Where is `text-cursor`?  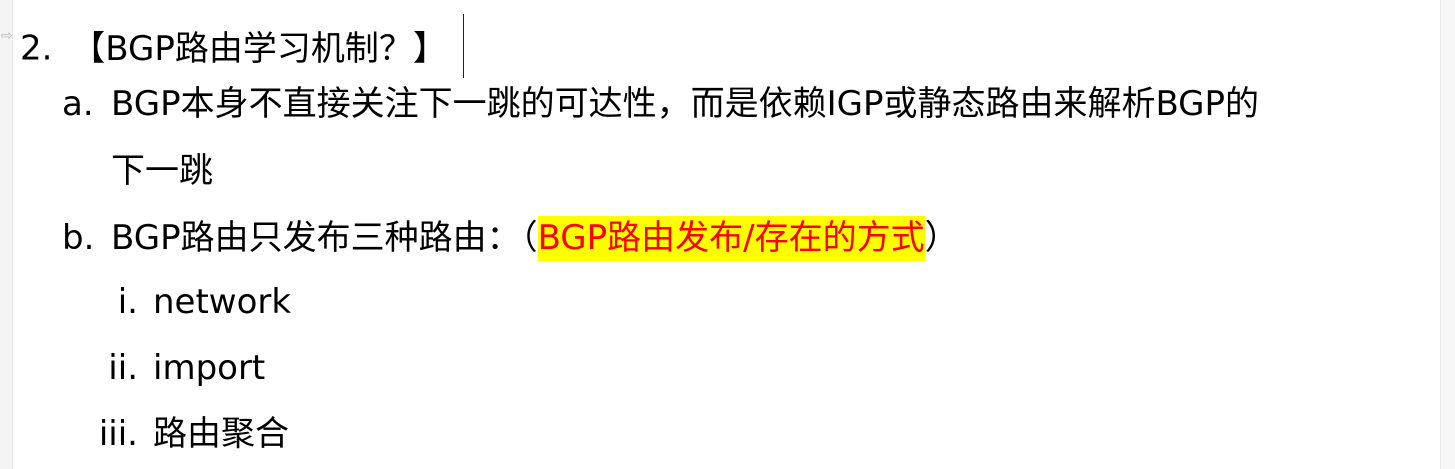
text-cursor is located at coordinates (463, 46).